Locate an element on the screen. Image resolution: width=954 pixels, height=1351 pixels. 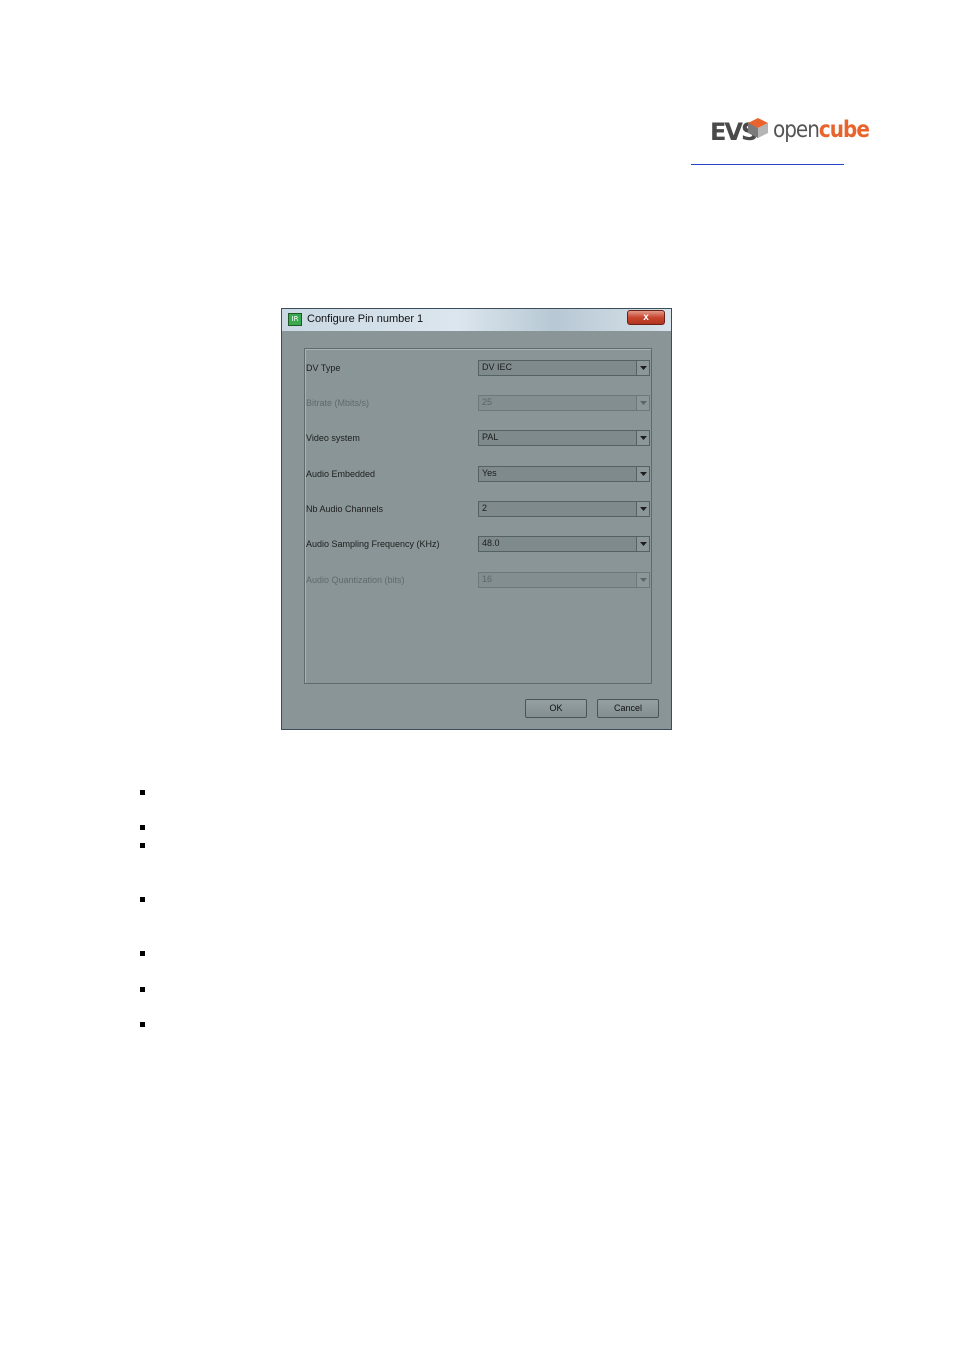
field-label-audio-sampling-frequency: Audio Sampling Frequency (KHz) is located at coordinates (373, 544).